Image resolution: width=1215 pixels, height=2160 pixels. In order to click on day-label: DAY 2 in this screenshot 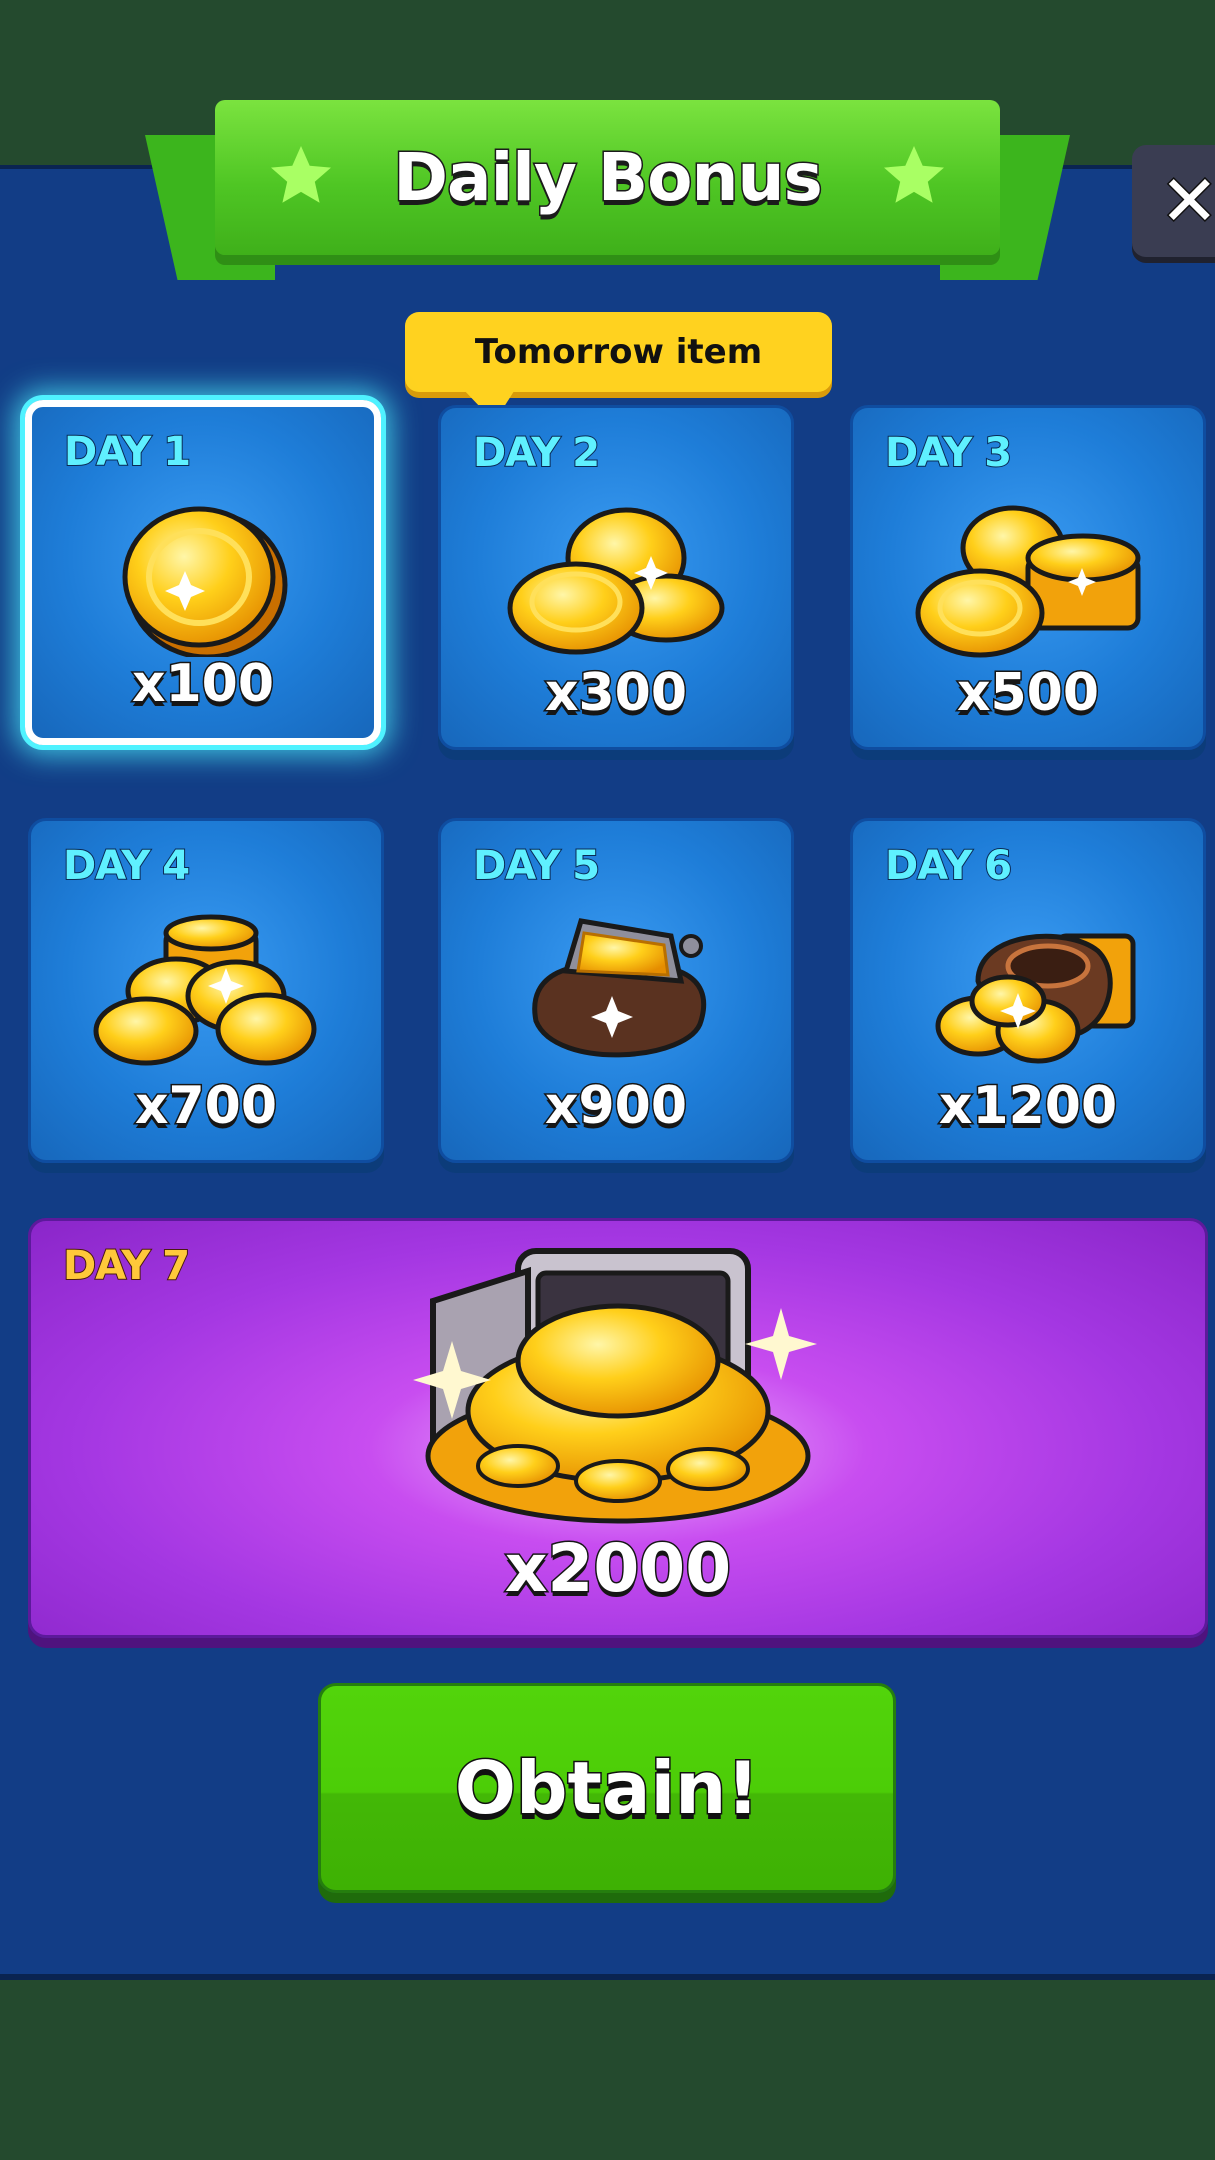, I will do `click(536, 453)`.